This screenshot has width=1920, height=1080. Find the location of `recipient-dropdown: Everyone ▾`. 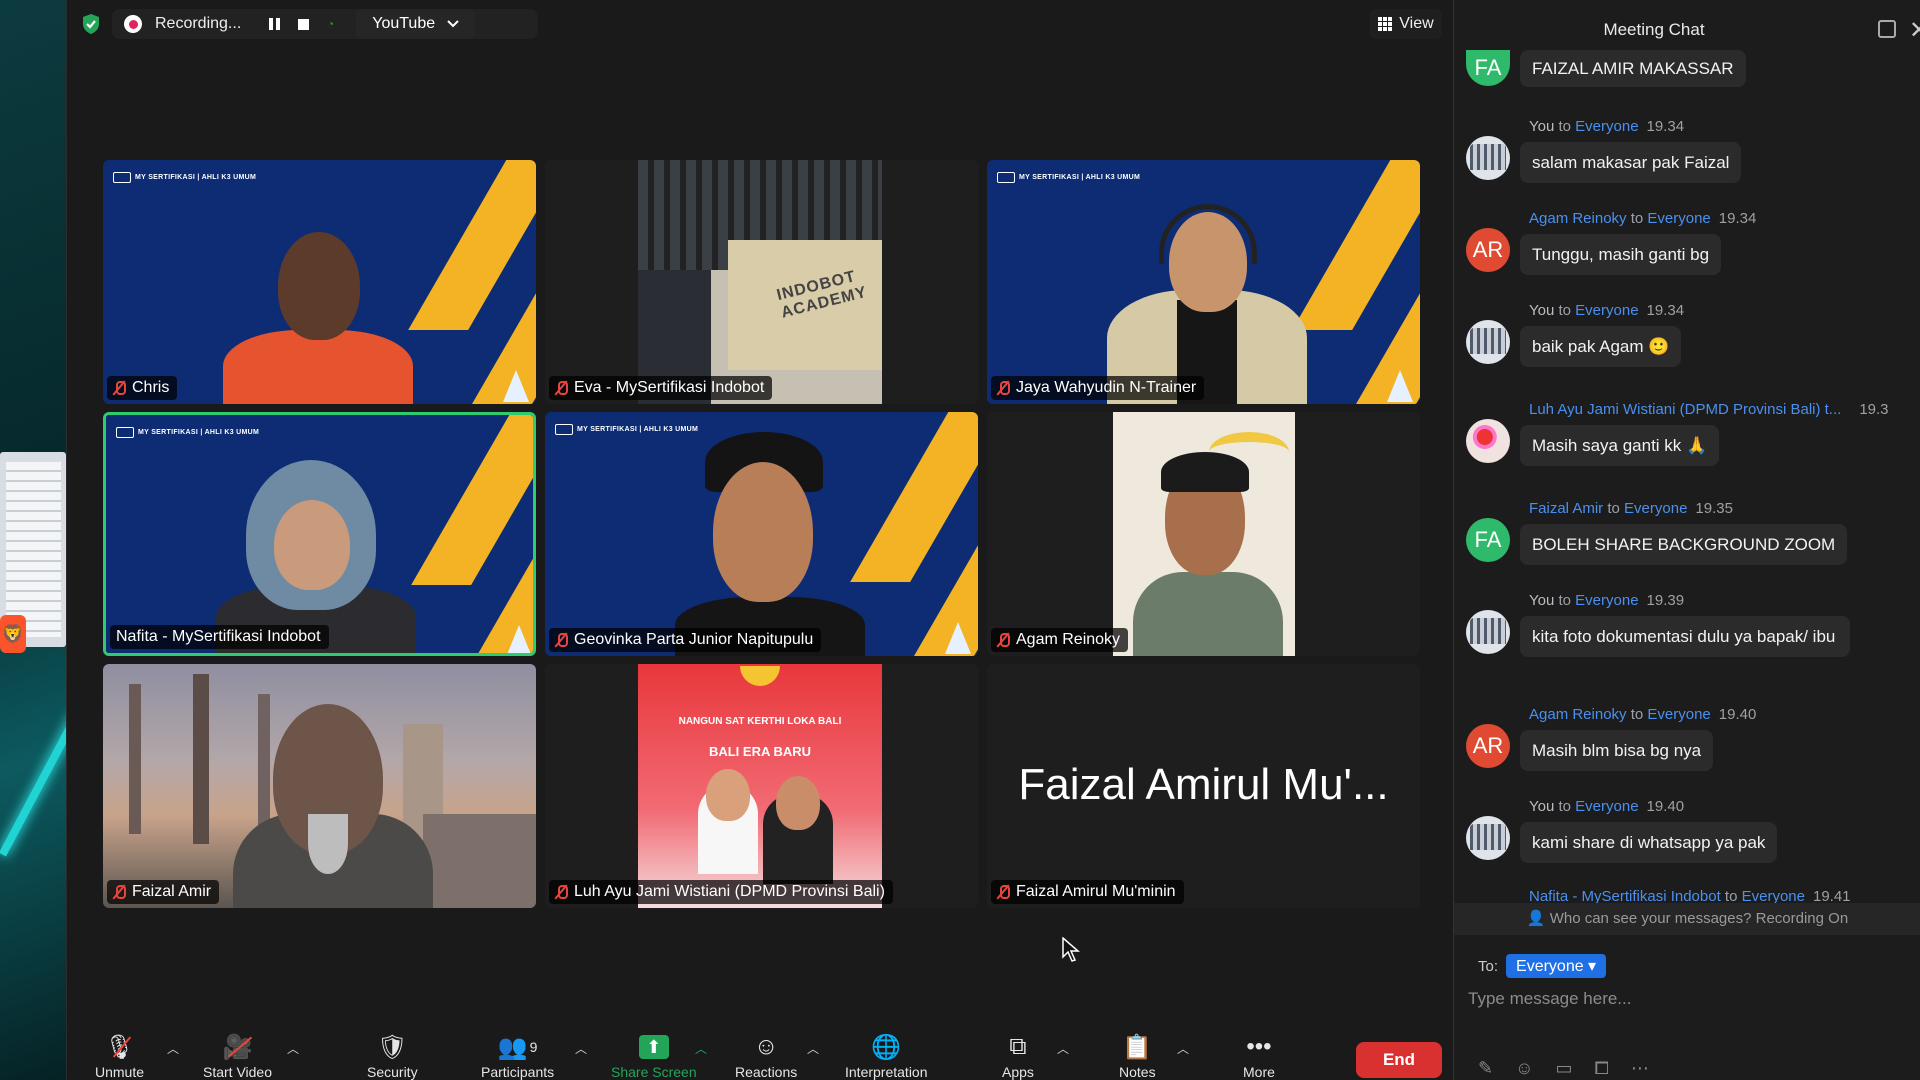

recipient-dropdown: Everyone ▾ is located at coordinates (1556, 966).